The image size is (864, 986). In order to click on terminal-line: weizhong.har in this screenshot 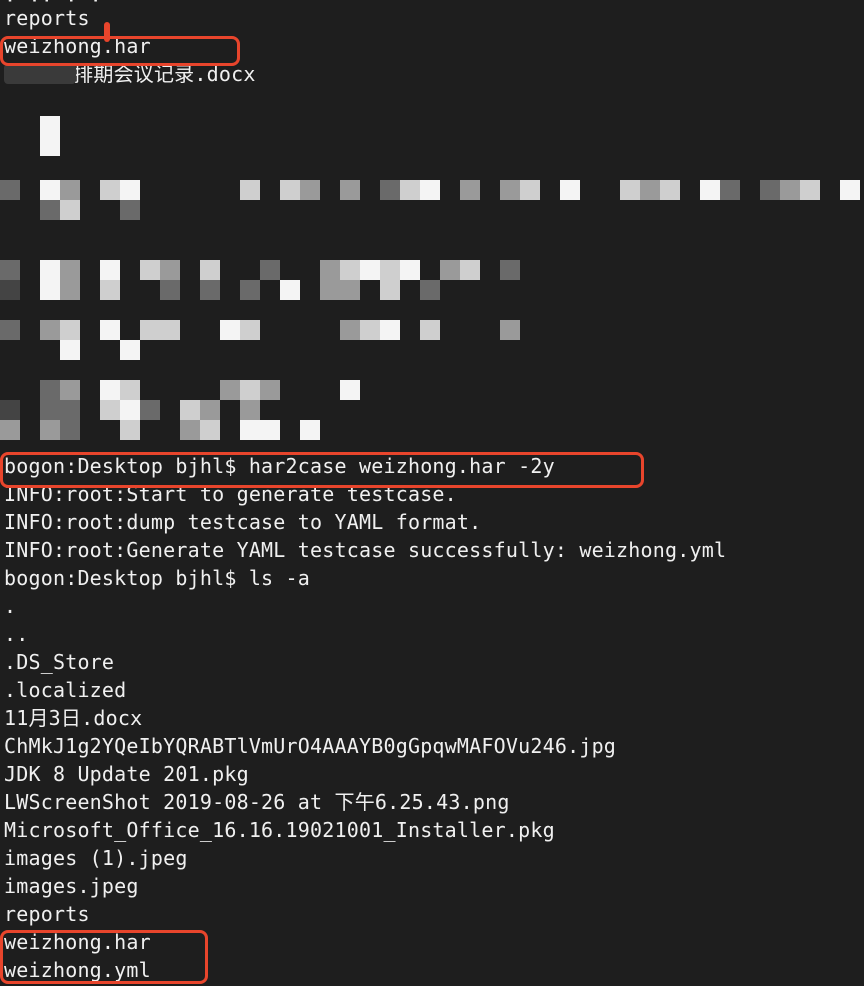, I will do `click(77, 942)`.